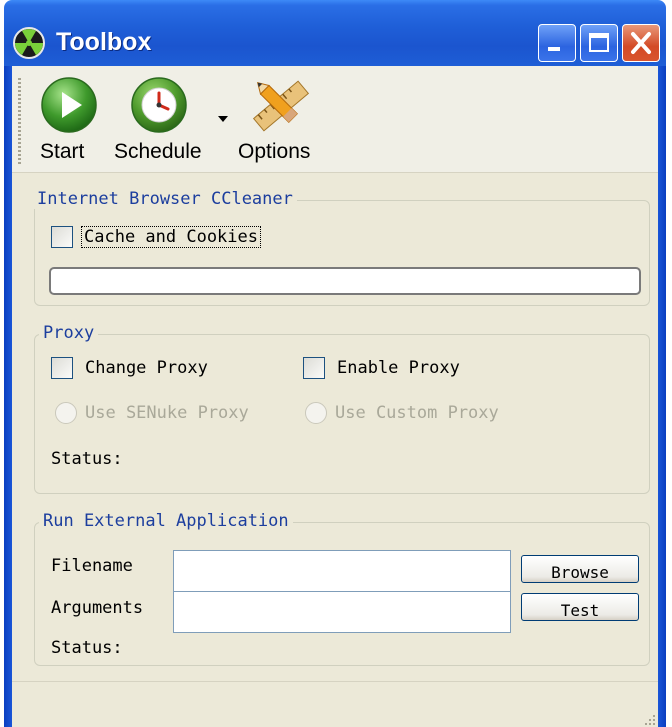  Describe the element at coordinates (146, 368) in the screenshot. I see `change-proxy-label: Change Proxy` at that location.